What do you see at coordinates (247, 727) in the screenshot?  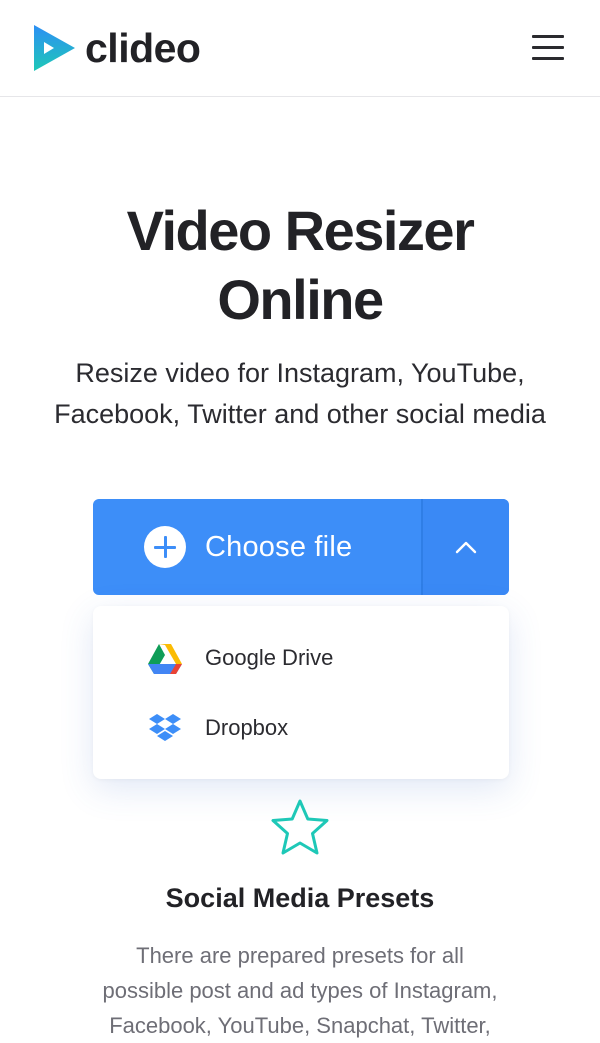 I see `dropbox-label: Dropbox` at bounding box center [247, 727].